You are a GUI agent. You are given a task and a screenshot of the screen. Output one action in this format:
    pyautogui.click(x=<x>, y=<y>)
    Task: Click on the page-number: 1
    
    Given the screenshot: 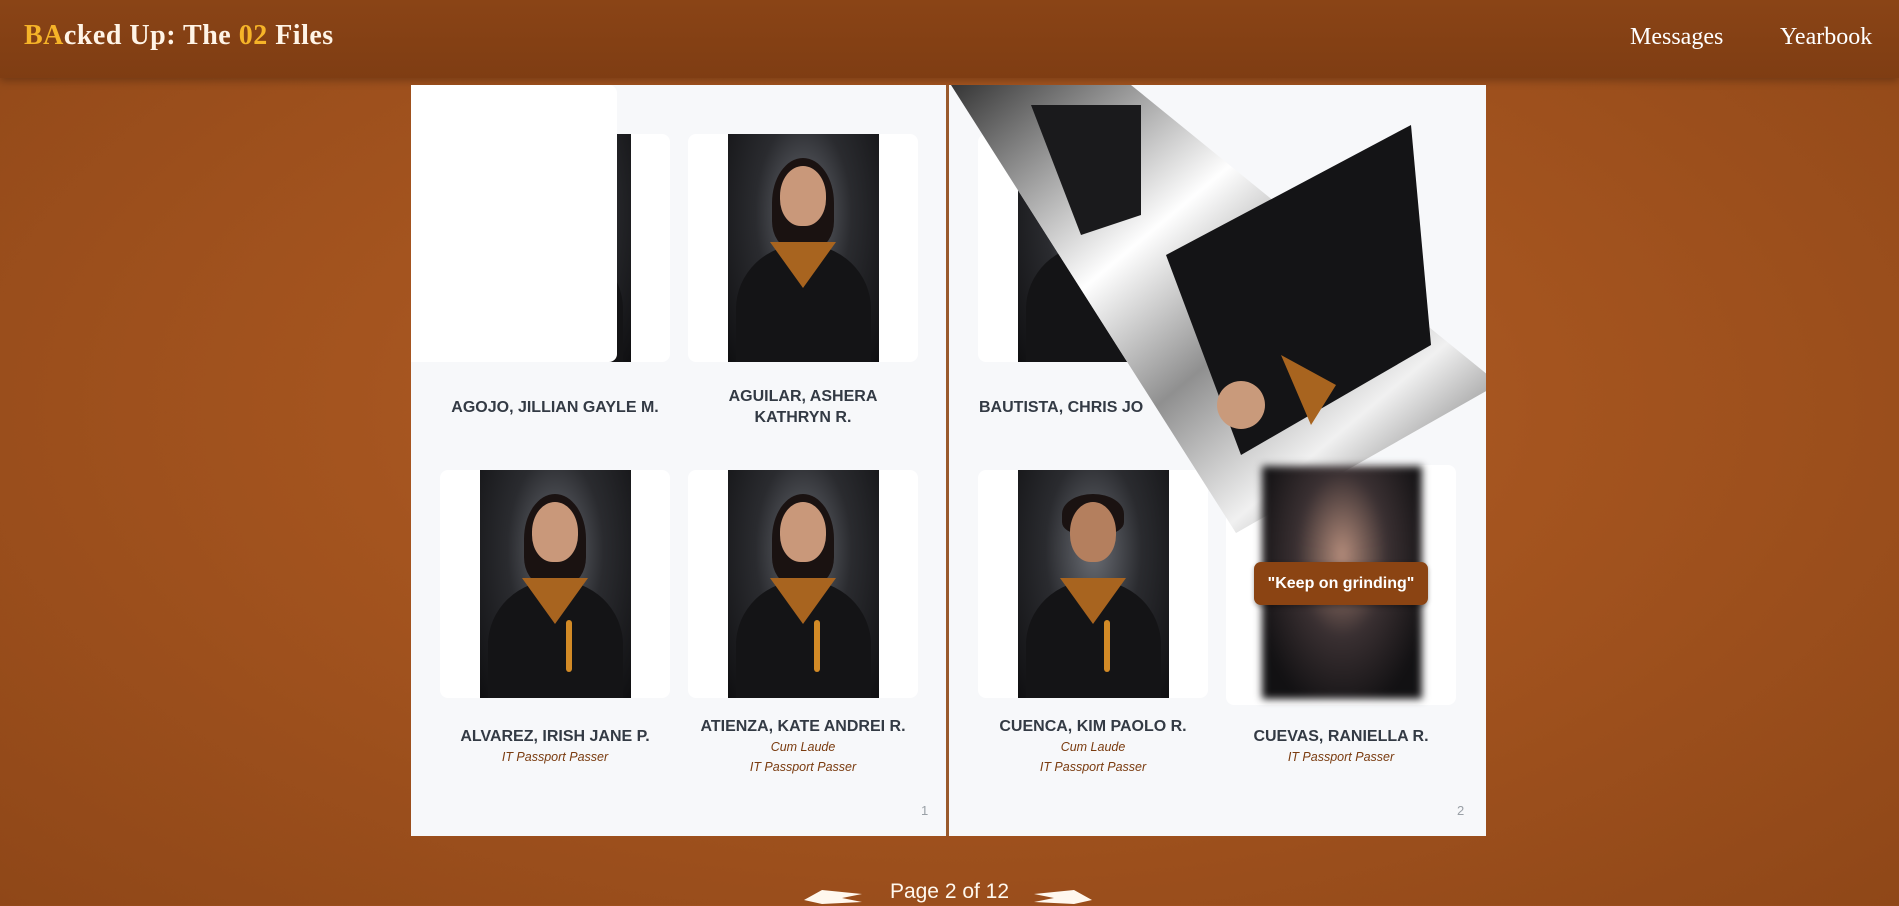 What is the action you would take?
    pyautogui.click(x=925, y=810)
    